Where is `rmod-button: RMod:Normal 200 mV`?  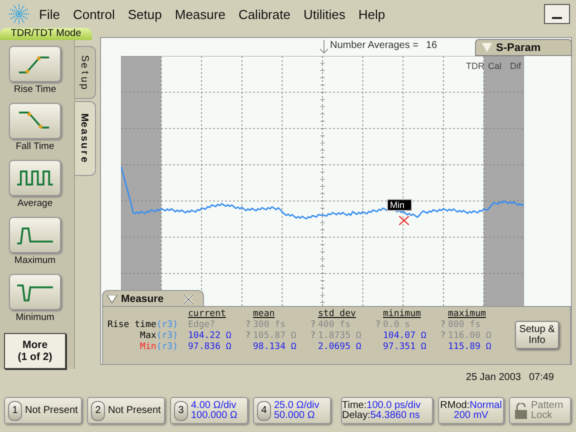
rmod-button: RMod:Normal 200 mV is located at coordinates (471, 410).